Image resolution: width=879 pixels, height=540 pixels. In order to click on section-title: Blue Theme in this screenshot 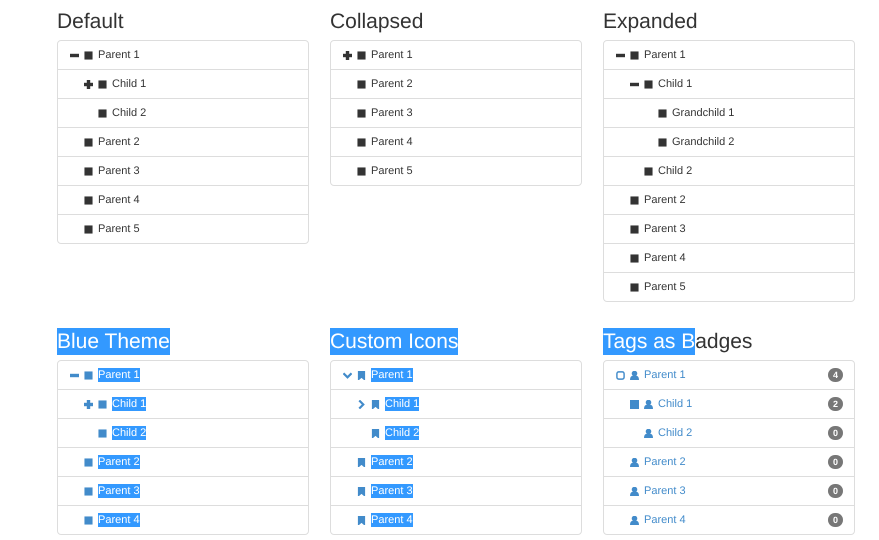, I will do `click(114, 341)`.